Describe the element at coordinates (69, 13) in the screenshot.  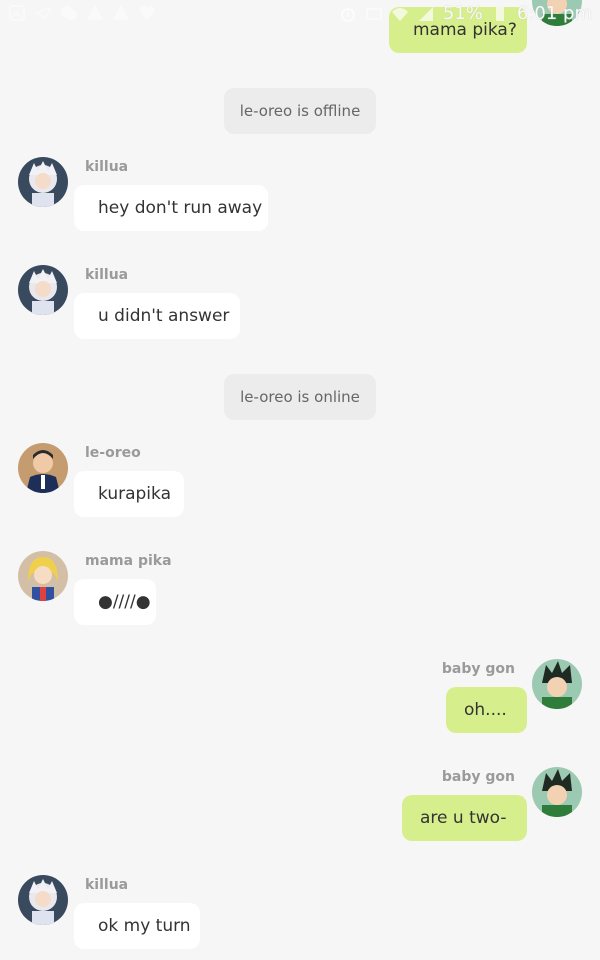
I see `chat-icon` at that location.